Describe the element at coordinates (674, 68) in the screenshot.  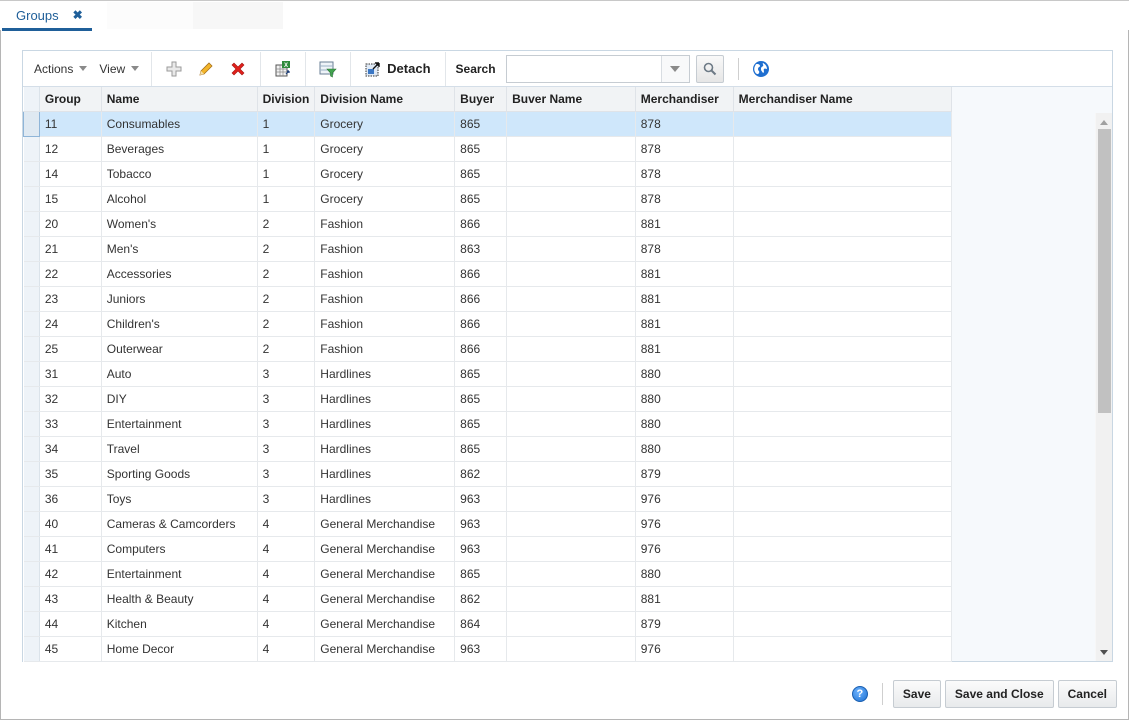
I see `search-dropdown-button` at that location.